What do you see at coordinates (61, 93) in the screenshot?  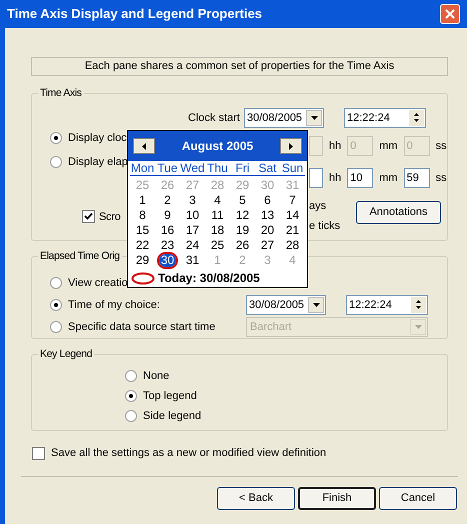 I see `group-title: Time Axis` at bounding box center [61, 93].